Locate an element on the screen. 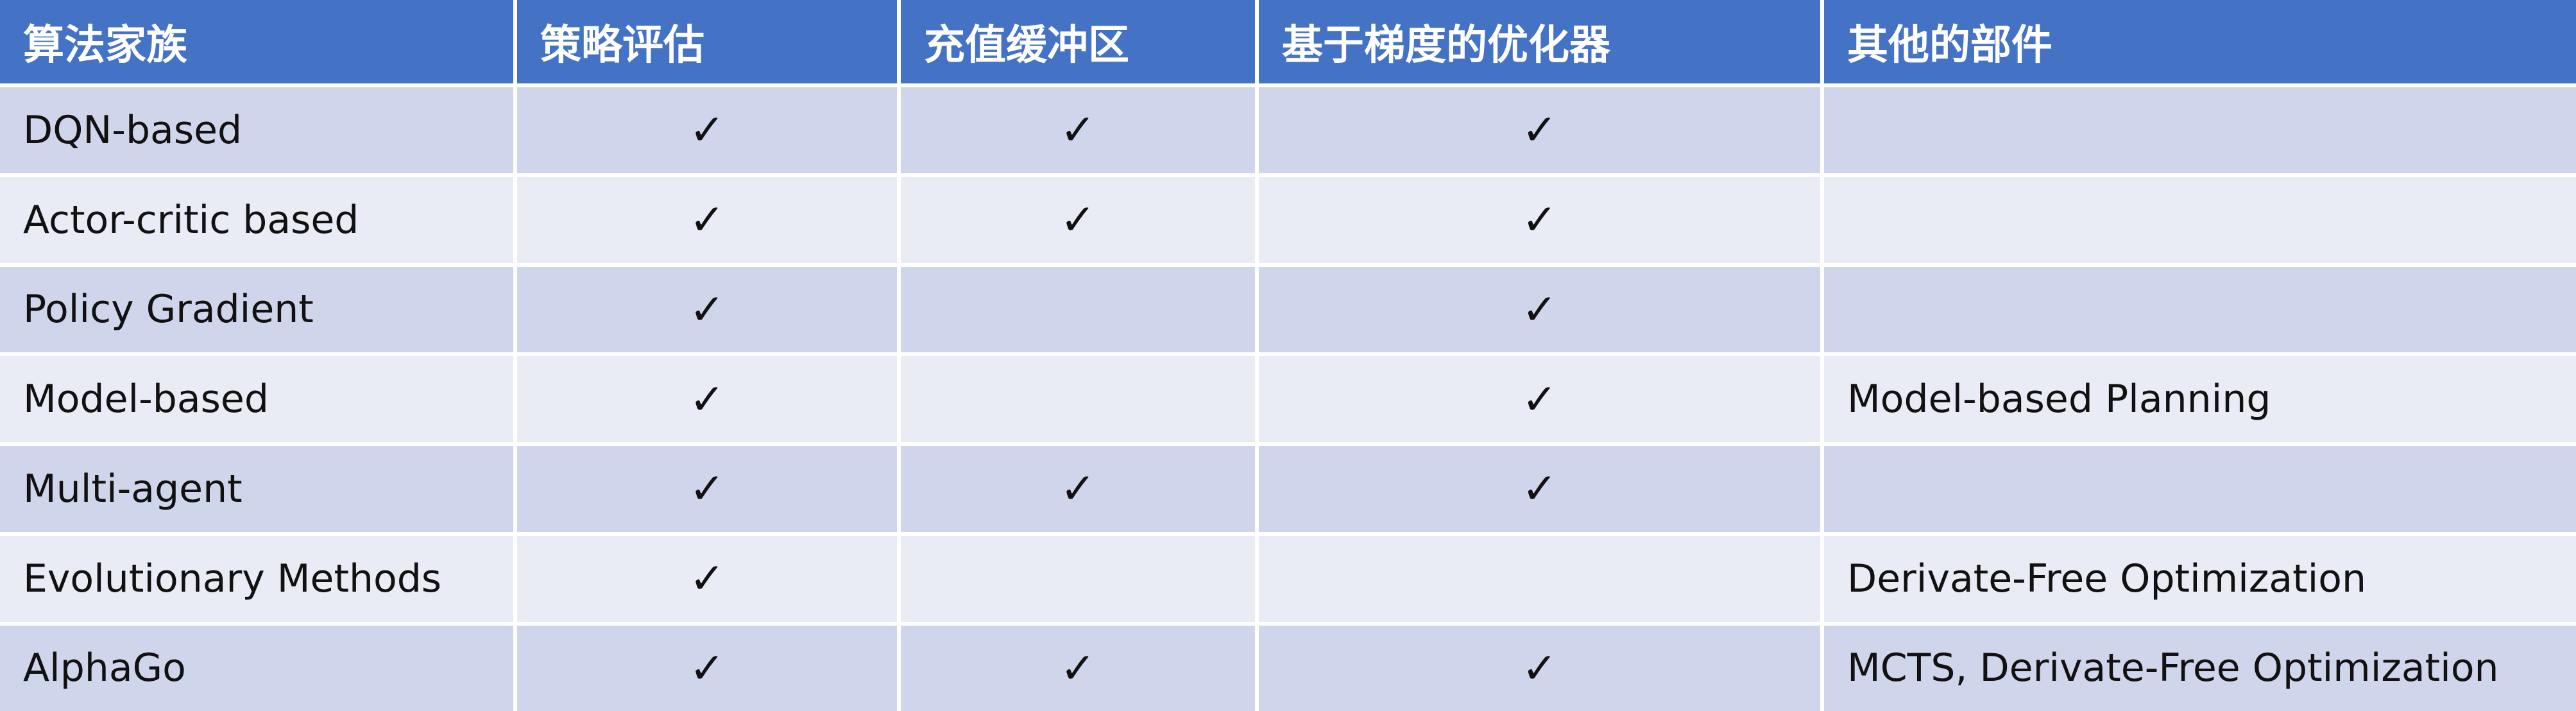 The image size is (2576, 711). table-row: Model-based ✓ ✓ Model-based Planning is located at coordinates (1288, 401).